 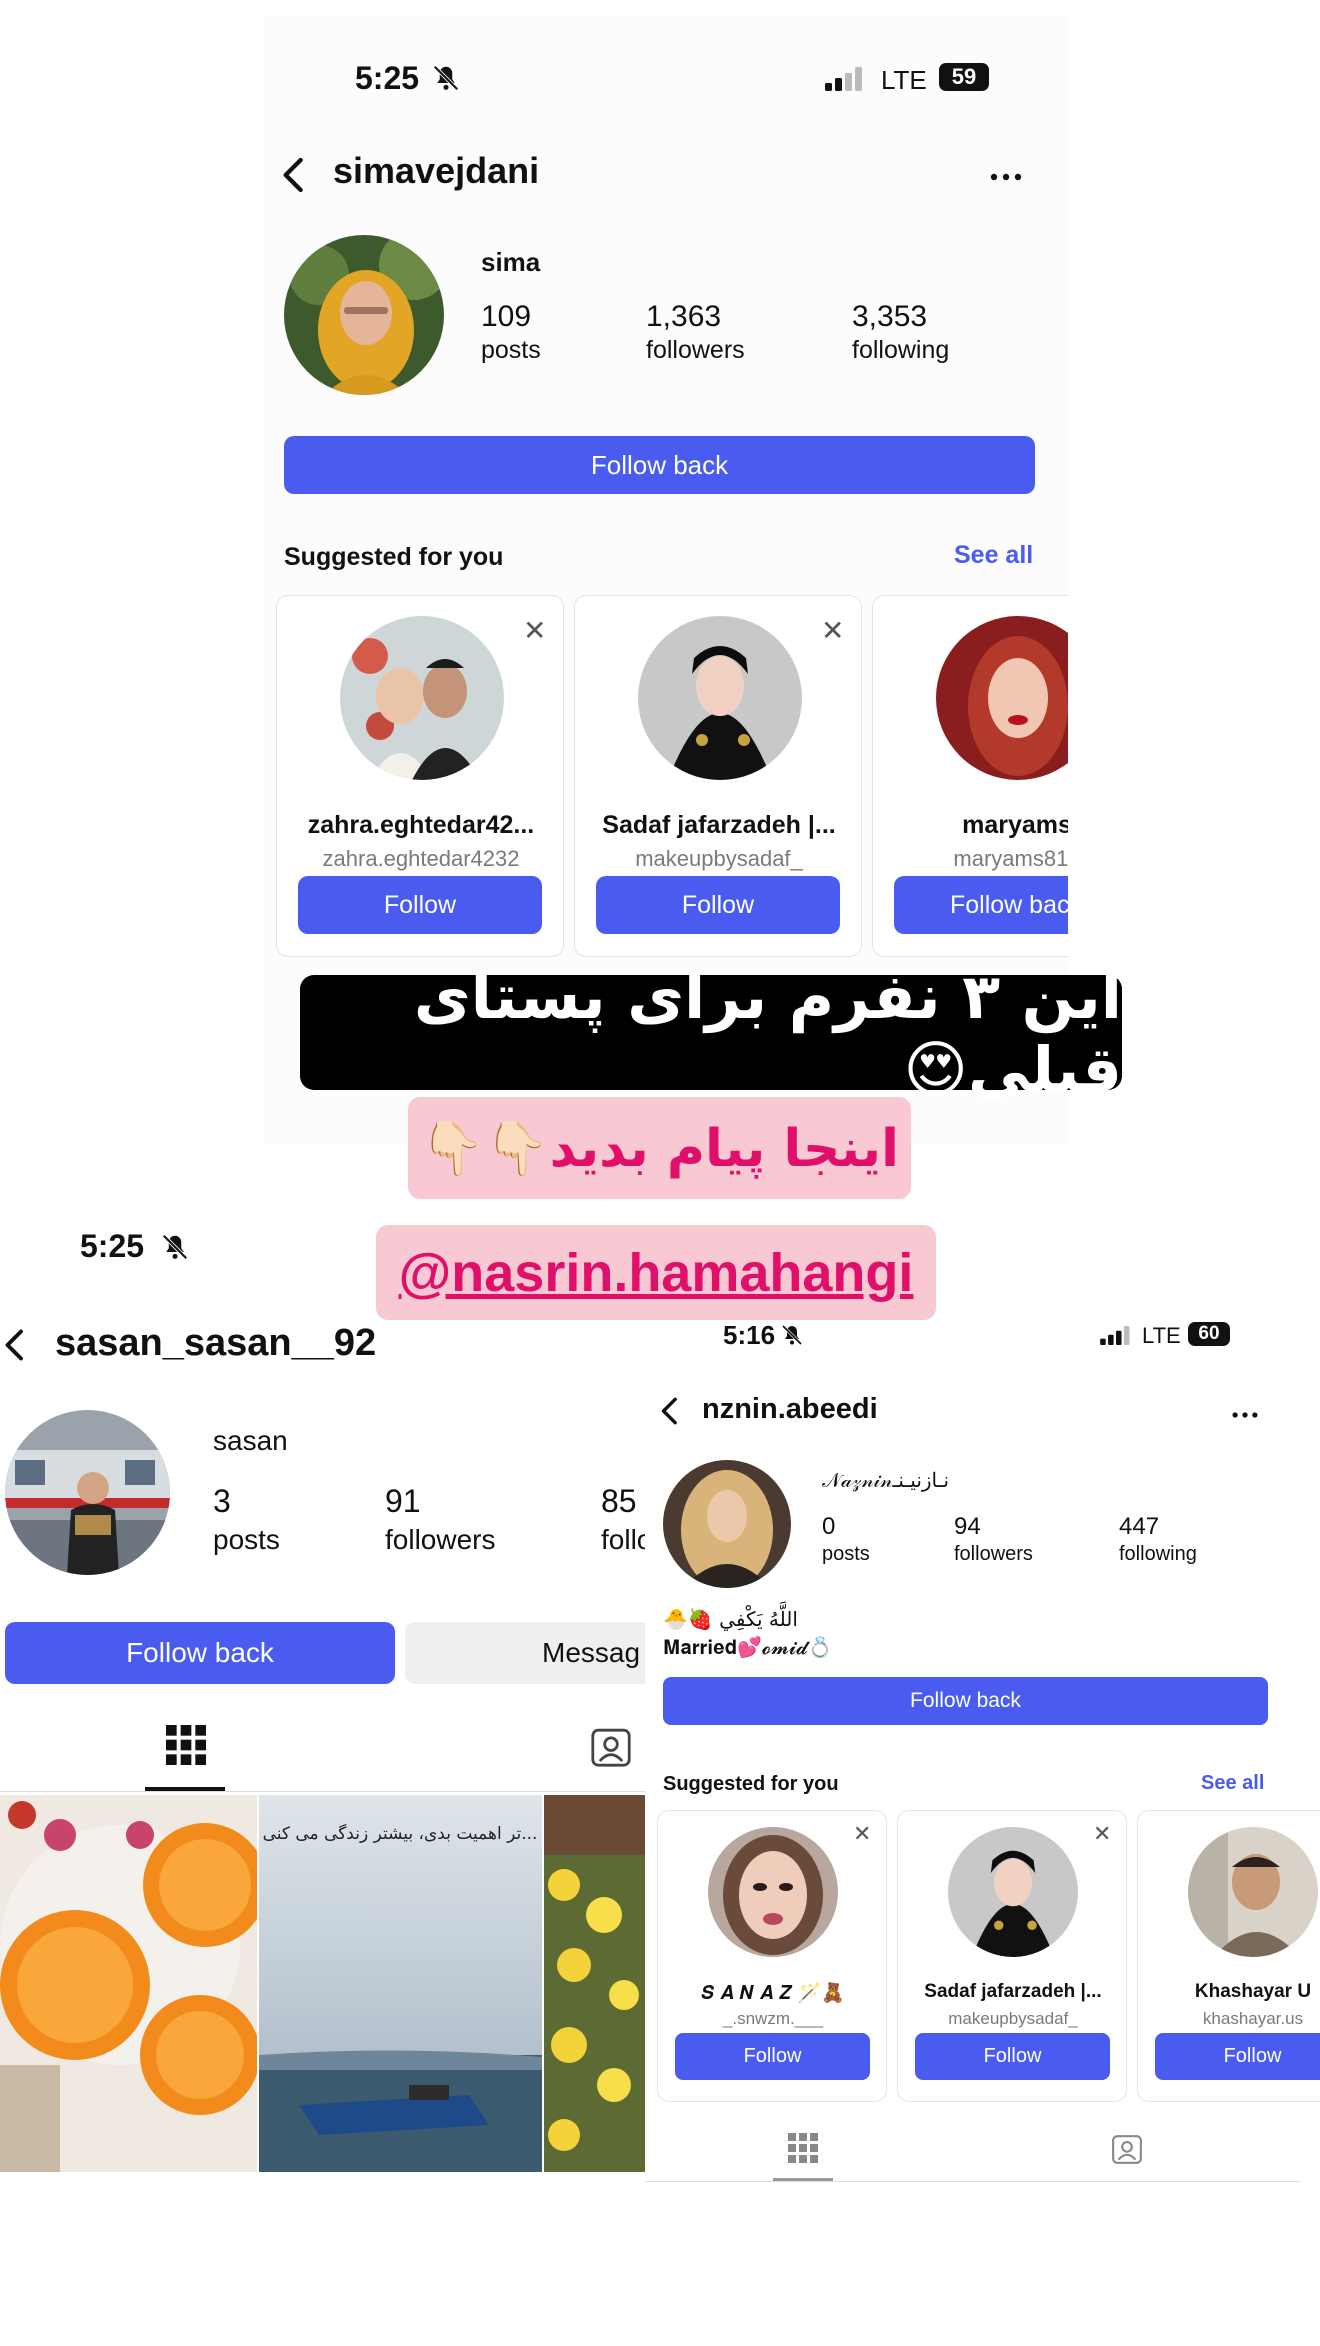 What do you see at coordinates (506, 316) in the screenshot?
I see `posts-count: 109` at bounding box center [506, 316].